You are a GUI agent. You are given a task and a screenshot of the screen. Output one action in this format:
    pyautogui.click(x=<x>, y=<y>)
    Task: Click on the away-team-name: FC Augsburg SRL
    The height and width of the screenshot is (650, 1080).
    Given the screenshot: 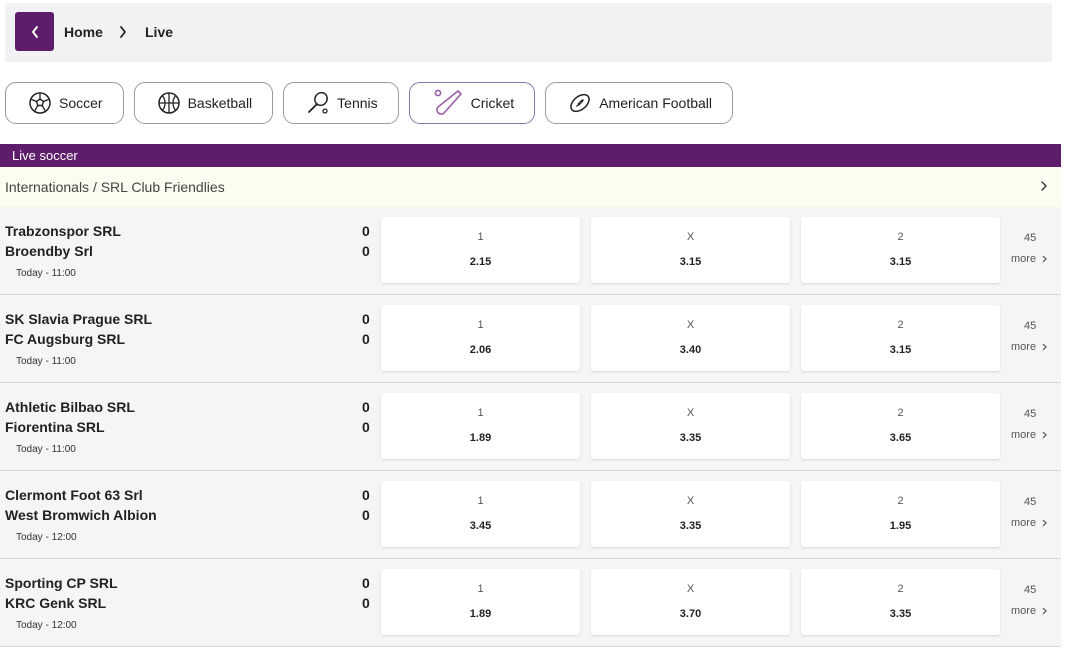 What is the action you would take?
    pyautogui.click(x=65, y=339)
    